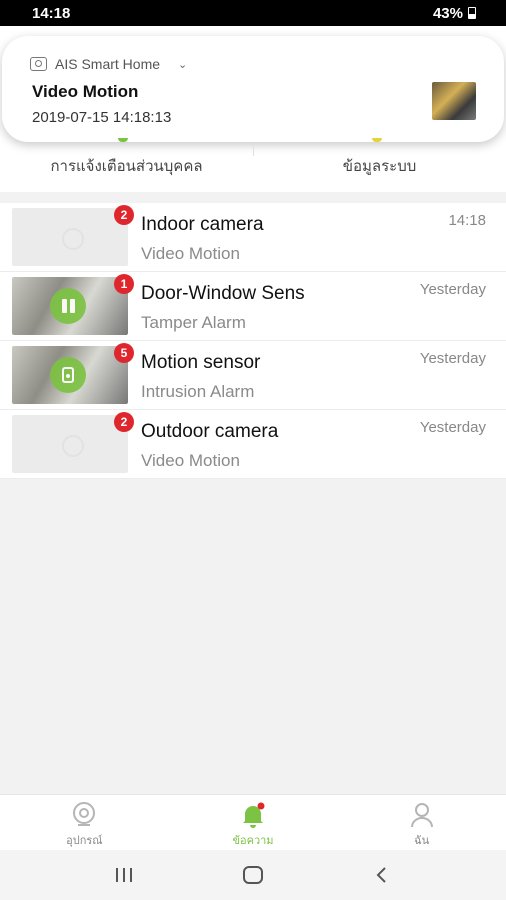 The image size is (506, 900). I want to click on bottom-nav: อุปกรณ์ ข้อความ ฉัน, so click(253, 822).